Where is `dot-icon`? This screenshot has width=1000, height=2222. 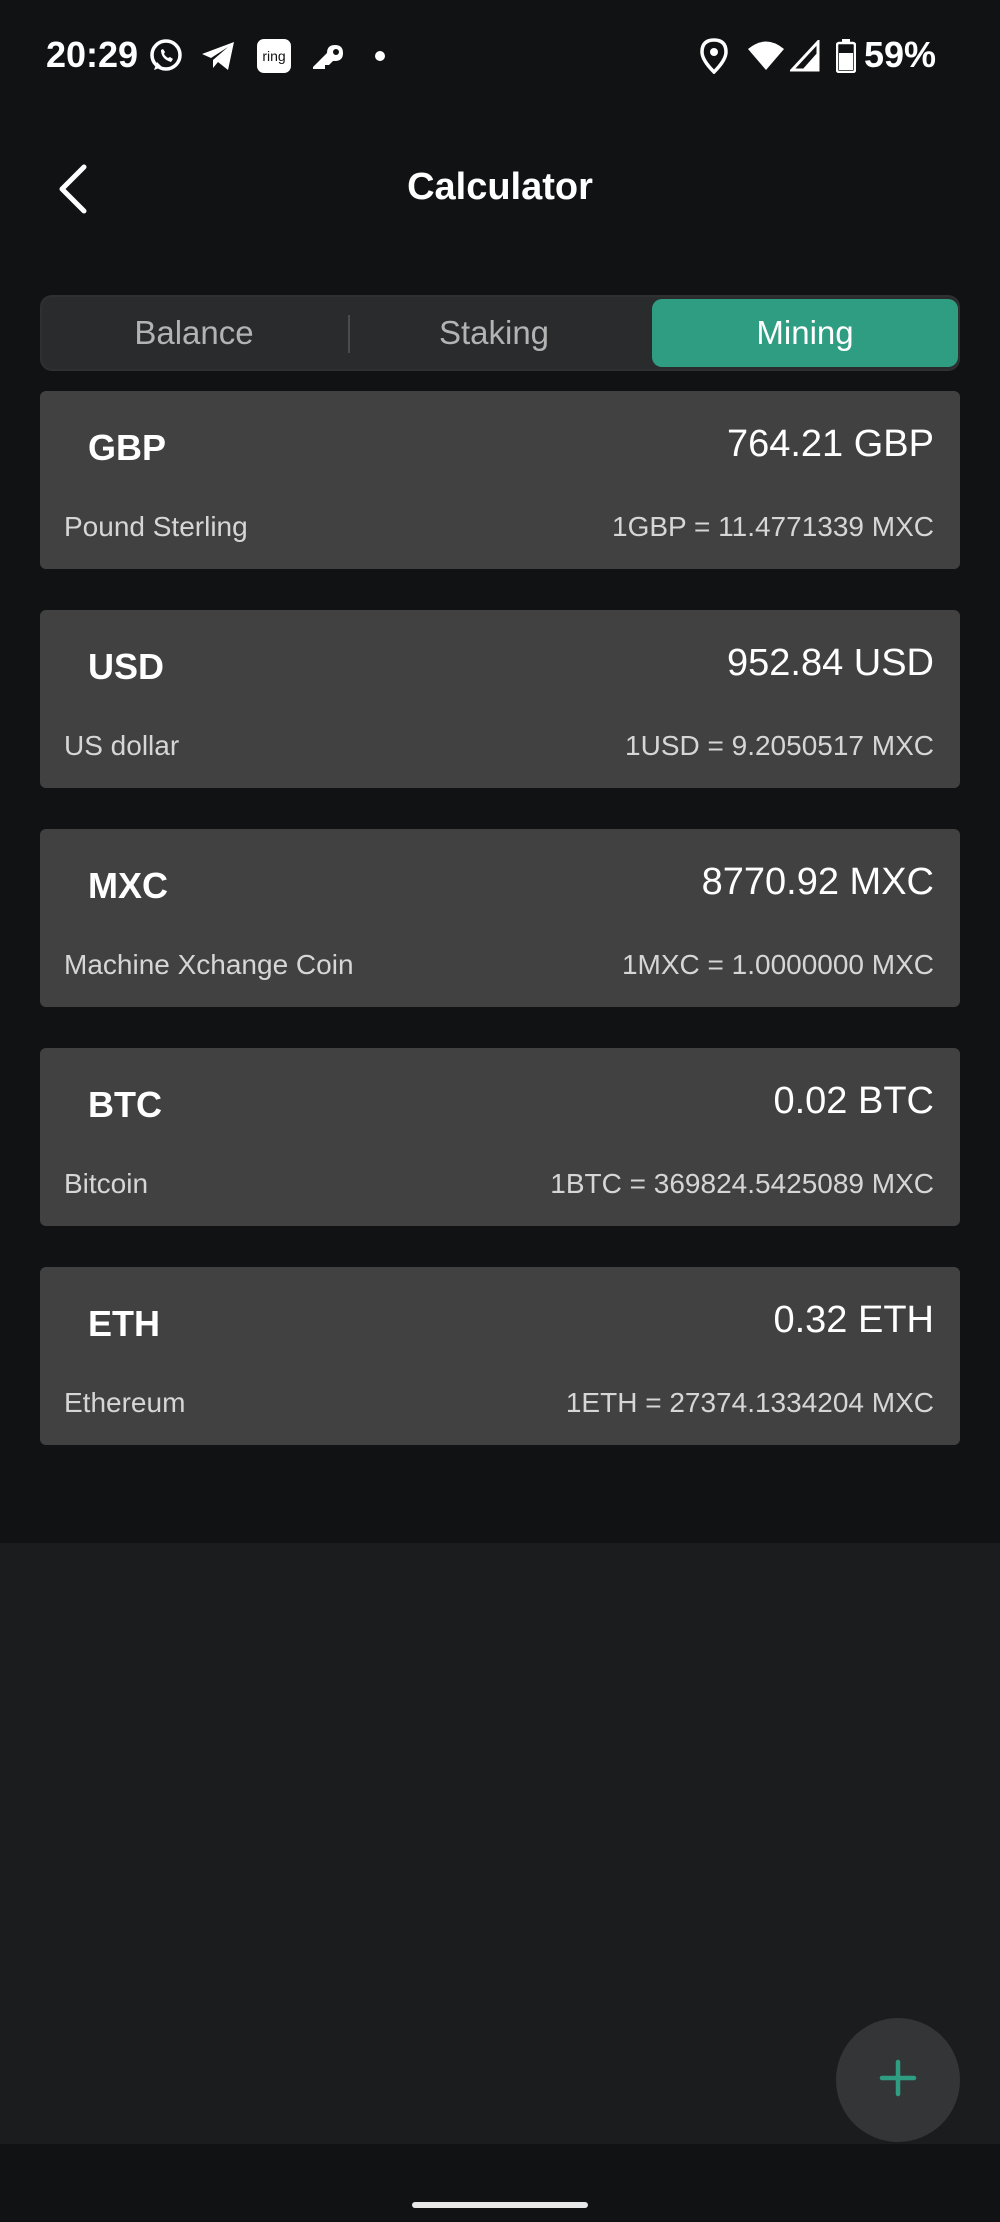 dot-icon is located at coordinates (380, 56).